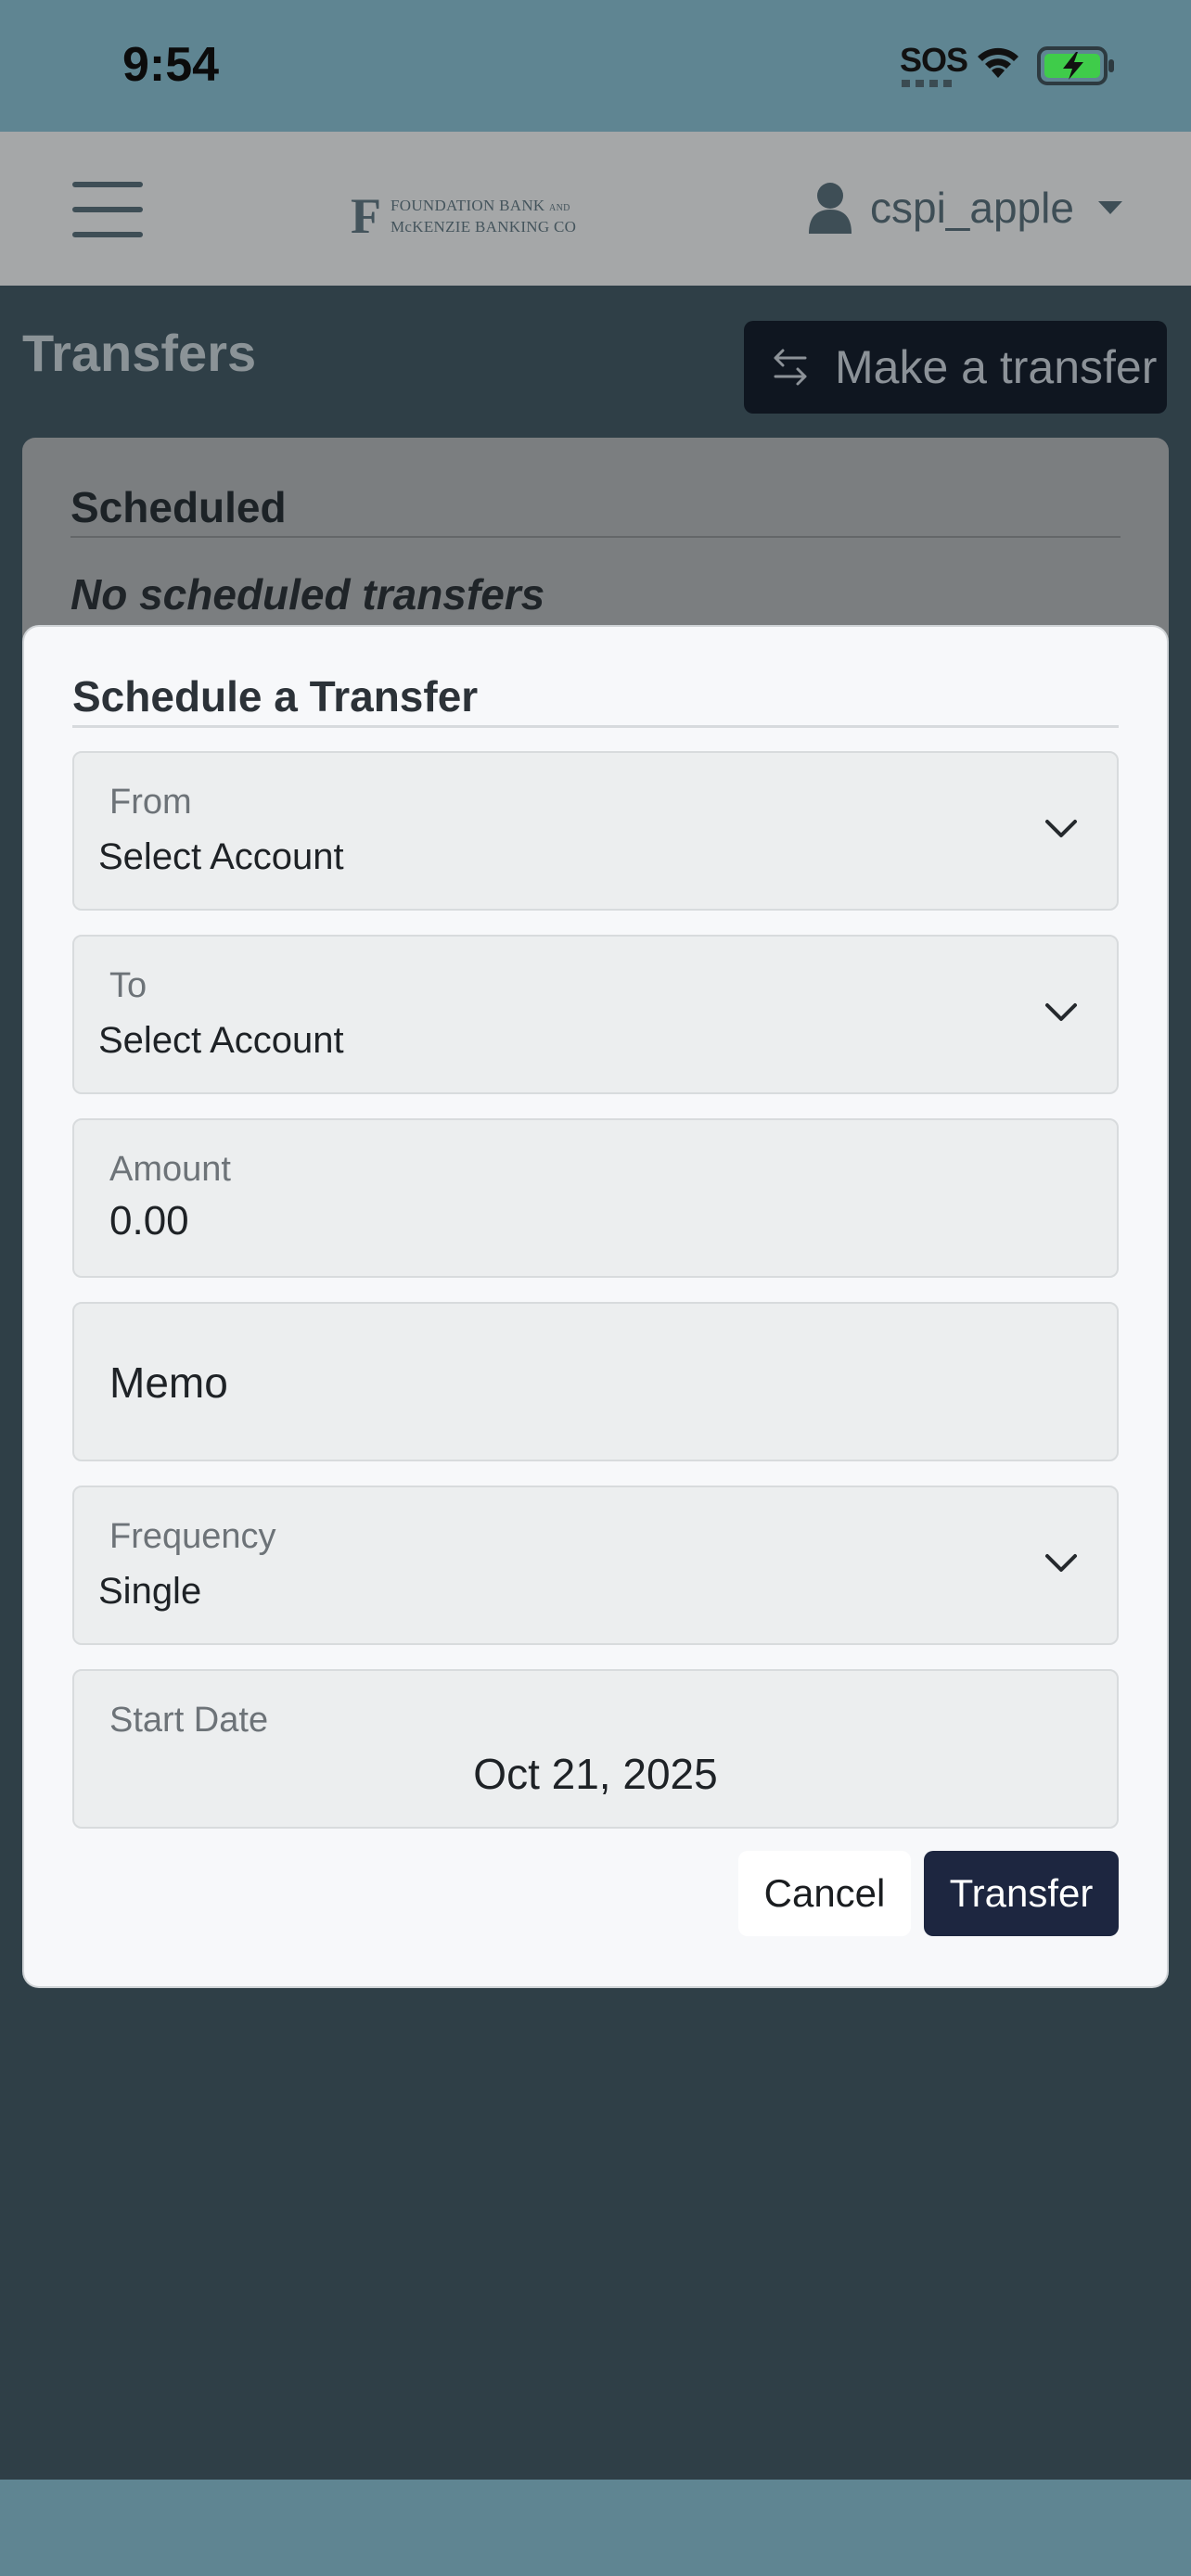 This screenshot has height=2576, width=1191. What do you see at coordinates (108, 209) in the screenshot?
I see `menu-icon` at bounding box center [108, 209].